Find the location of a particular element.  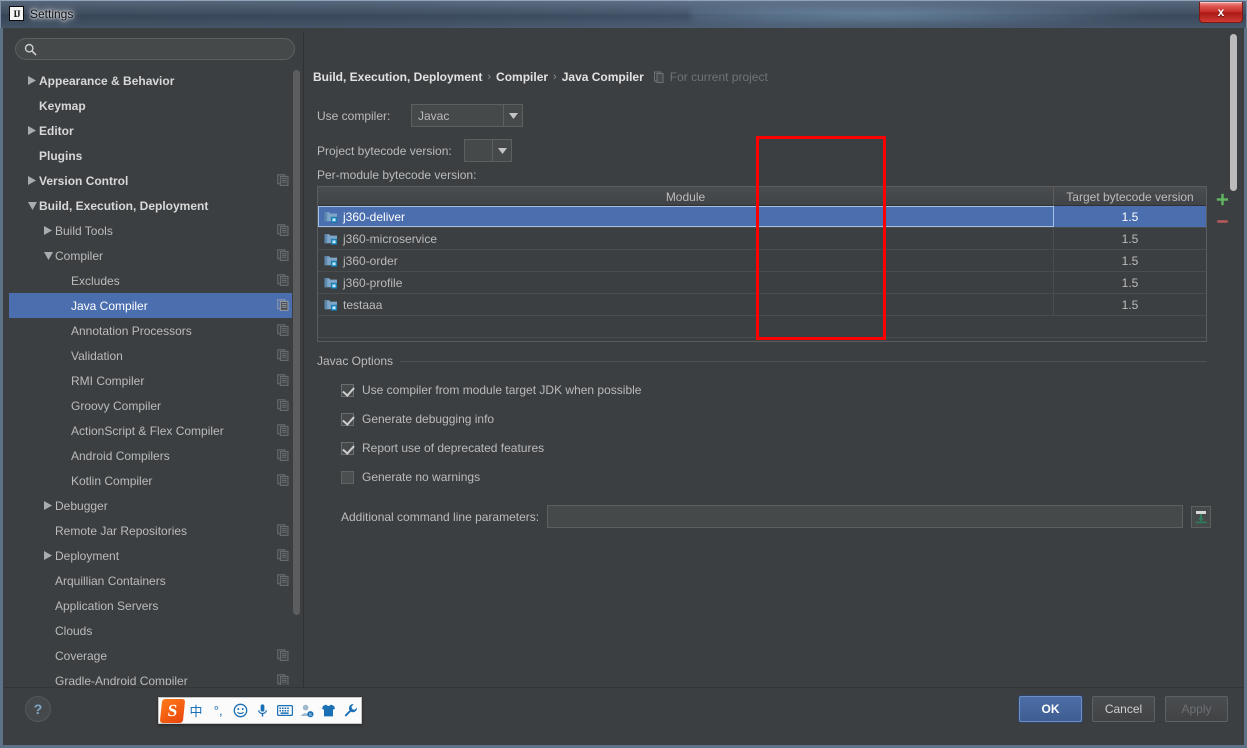

sidebar-item-keymap: Keymap is located at coordinates (155, 105).